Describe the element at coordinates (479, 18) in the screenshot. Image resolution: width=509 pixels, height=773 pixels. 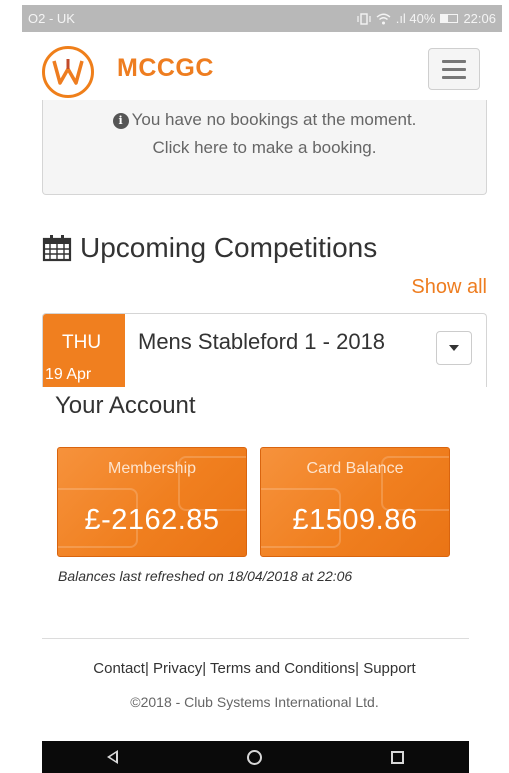
I see `clock-time: 22:06` at that location.